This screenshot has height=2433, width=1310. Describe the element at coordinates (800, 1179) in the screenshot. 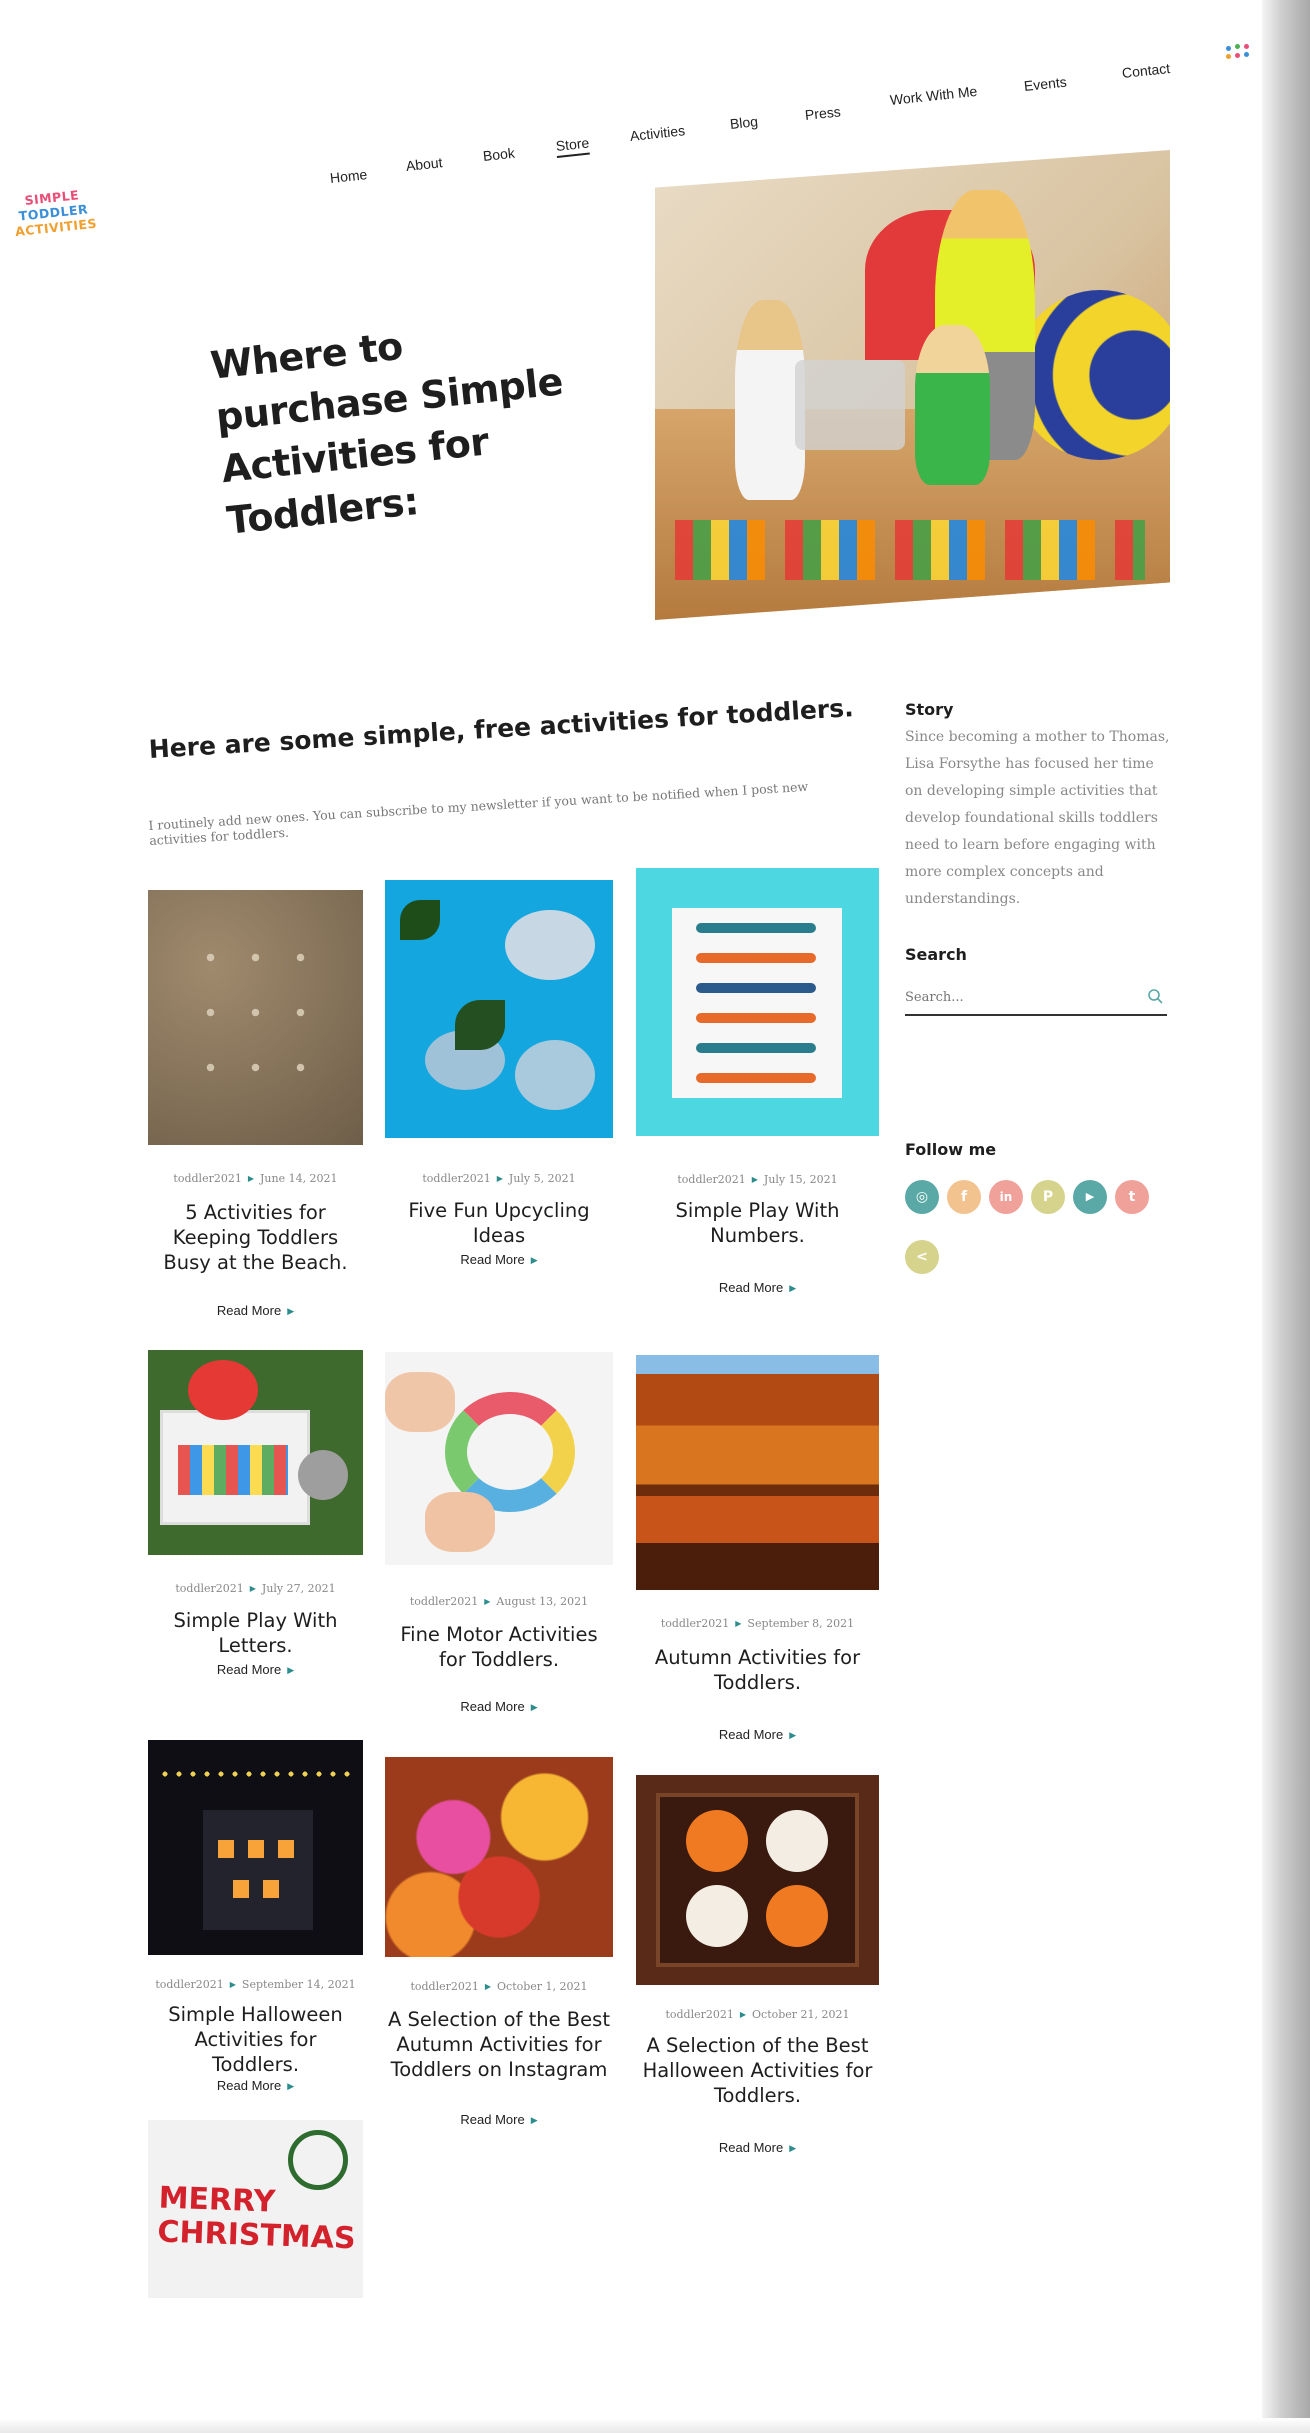

I see `post-date: July 15, 2021` at that location.